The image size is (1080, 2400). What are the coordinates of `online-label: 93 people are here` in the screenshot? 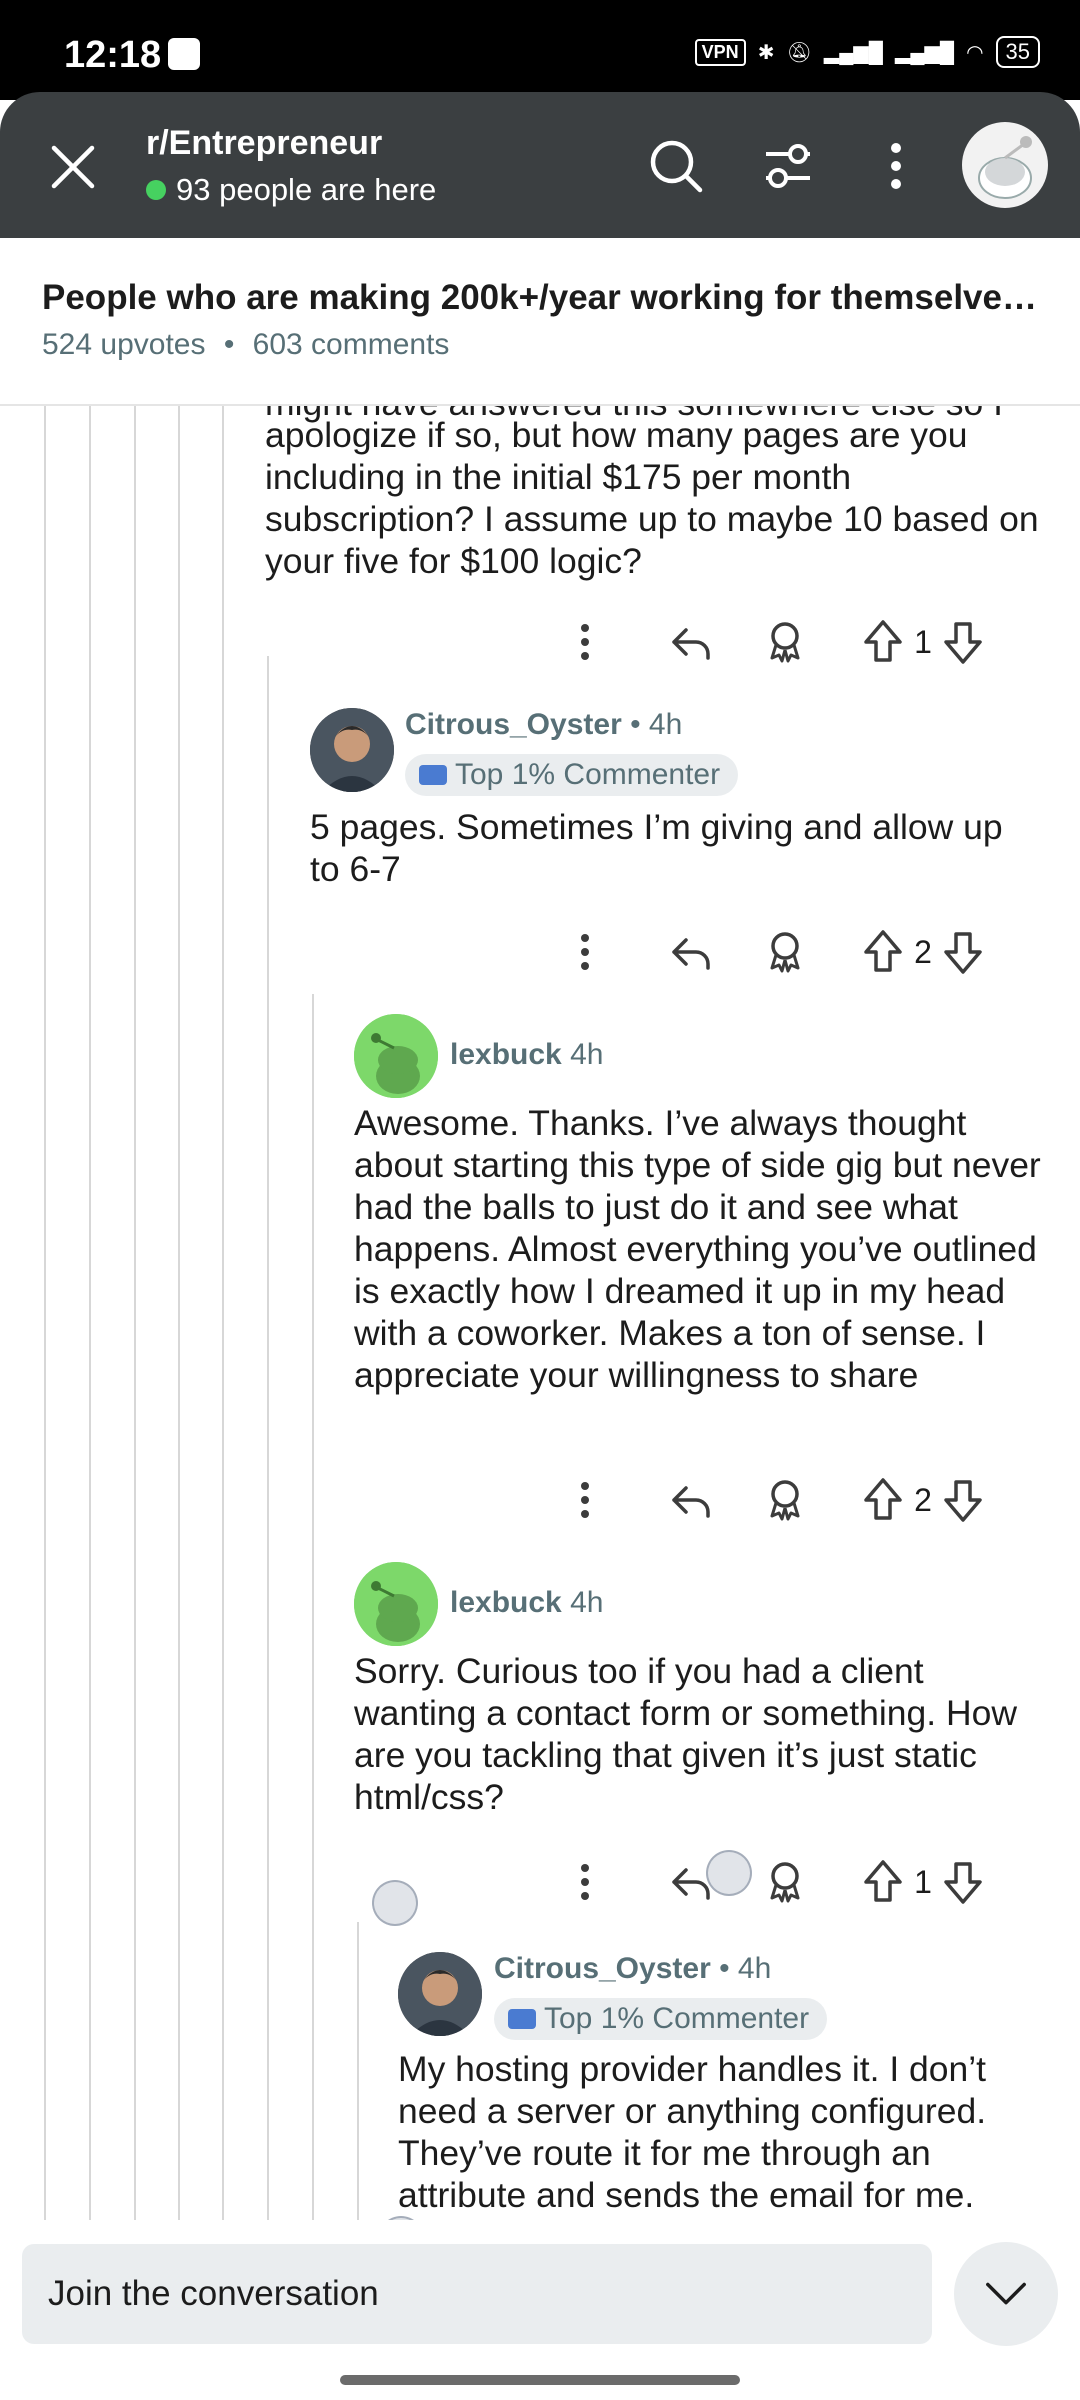 It's located at (306, 189).